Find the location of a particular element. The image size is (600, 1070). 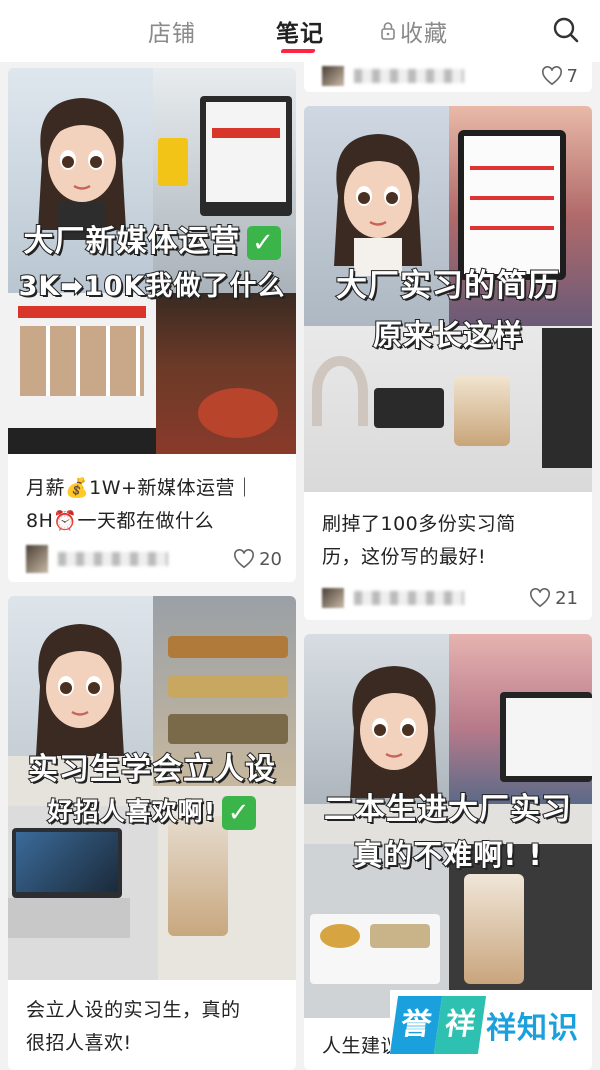

tab-notes: 笔记 is located at coordinates (300, 31).